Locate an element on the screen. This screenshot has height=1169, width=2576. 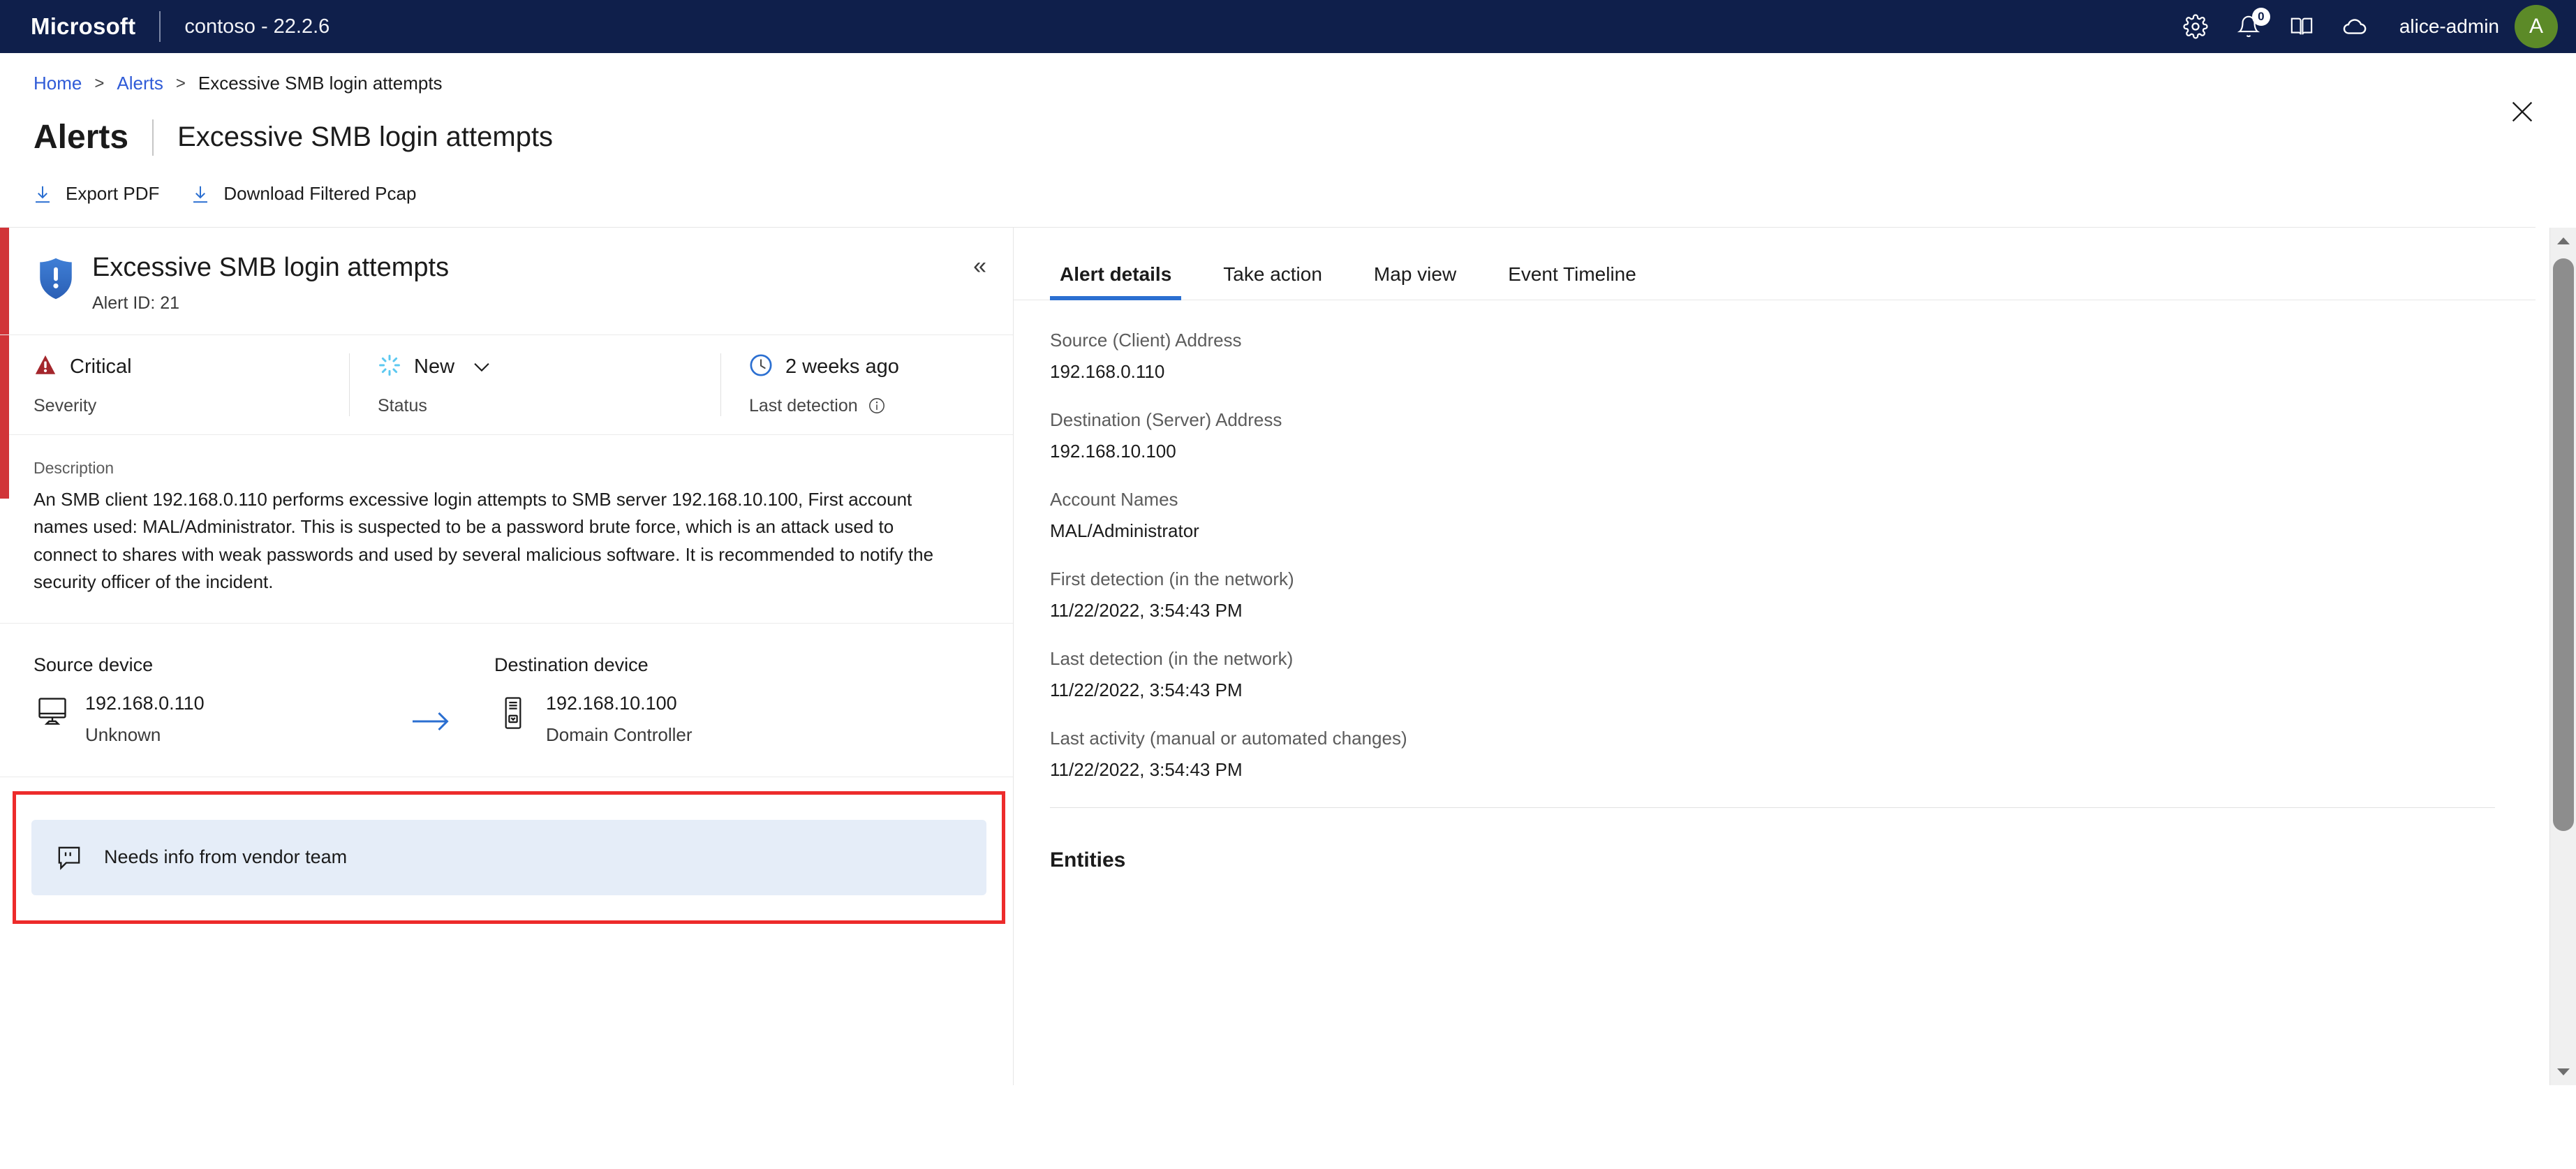
scrollbar-track is located at coordinates (2563, 656).